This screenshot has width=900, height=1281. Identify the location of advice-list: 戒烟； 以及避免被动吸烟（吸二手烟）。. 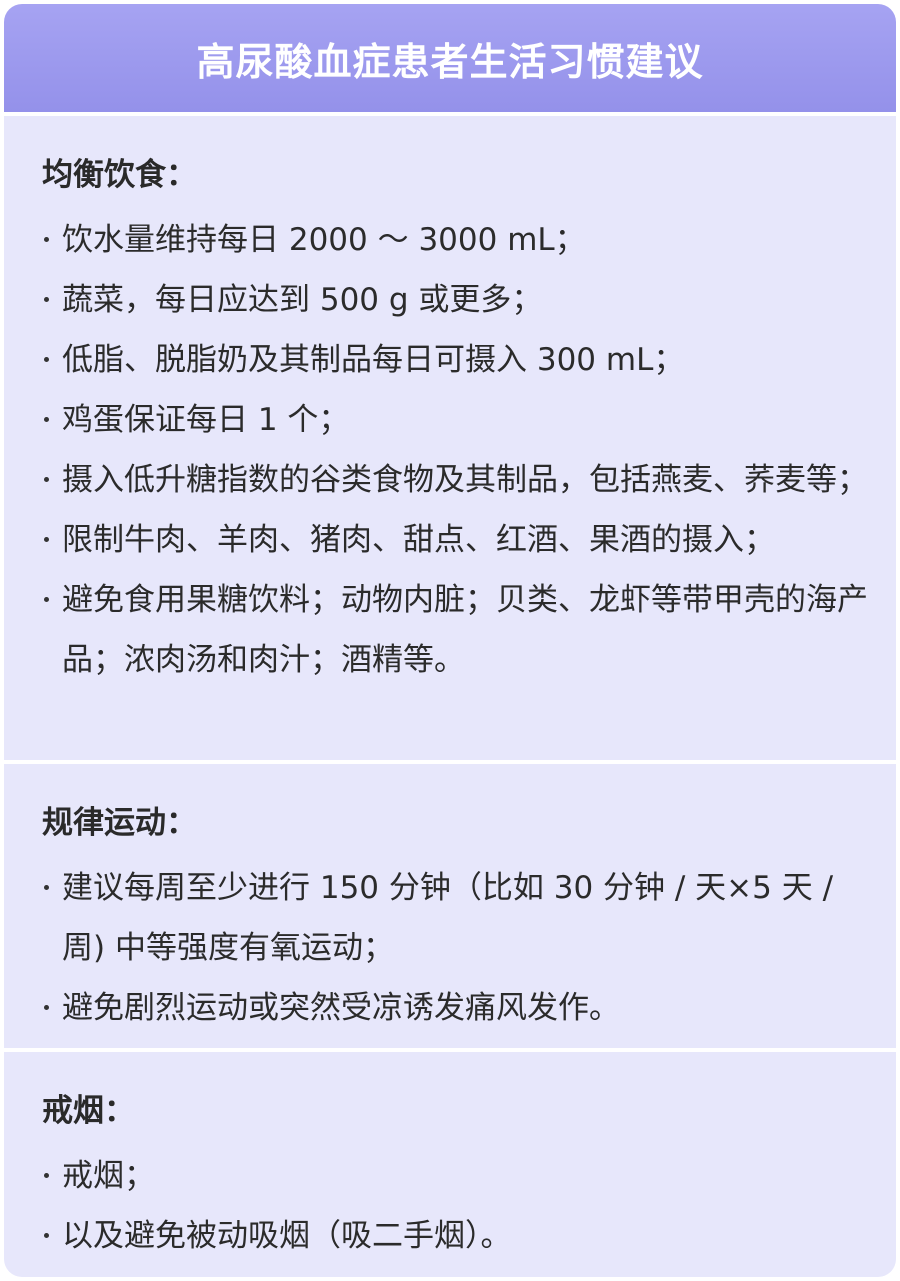
(459, 1206).